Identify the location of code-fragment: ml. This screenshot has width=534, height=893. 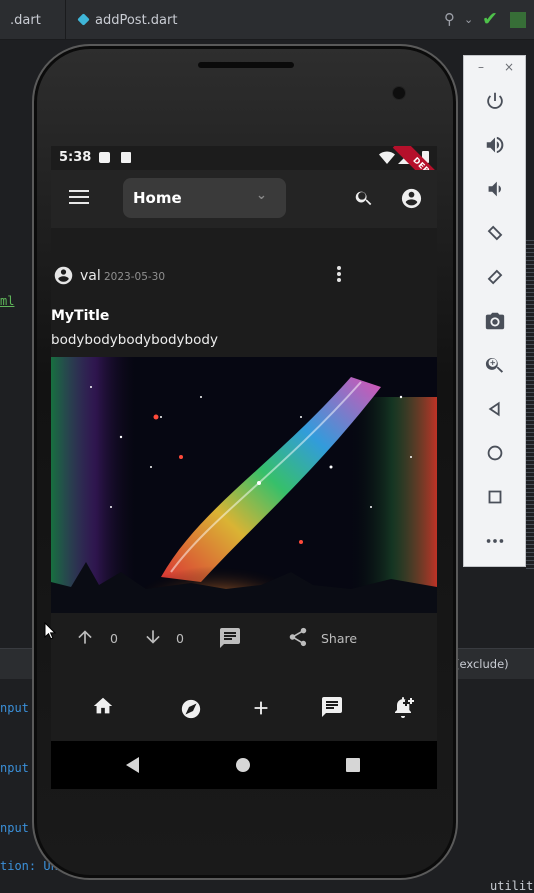
(7, 301).